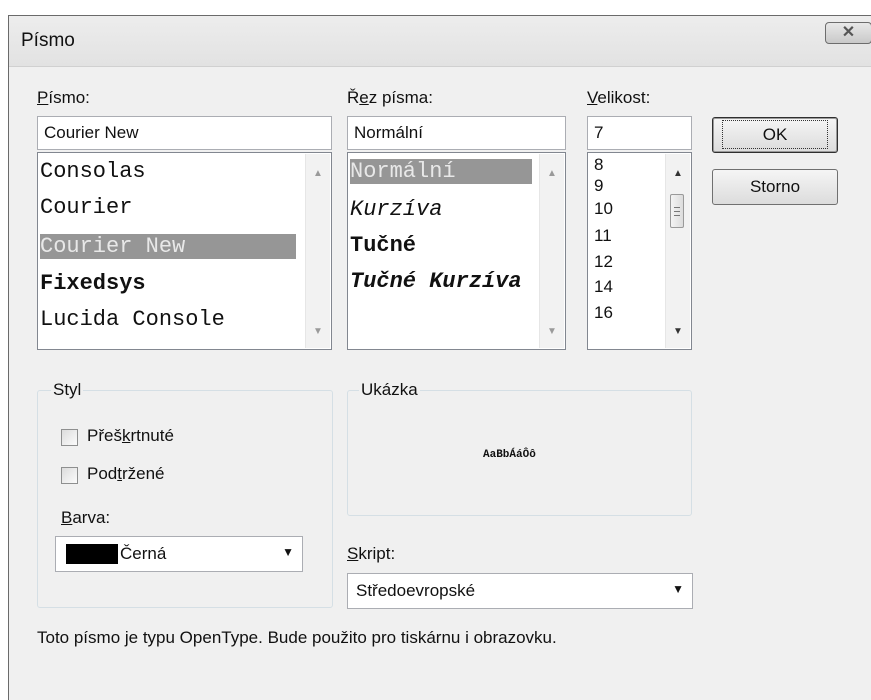 The width and height of the screenshot is (871, 700). I want to click on scrollbar-thumb, so click(677, 211).